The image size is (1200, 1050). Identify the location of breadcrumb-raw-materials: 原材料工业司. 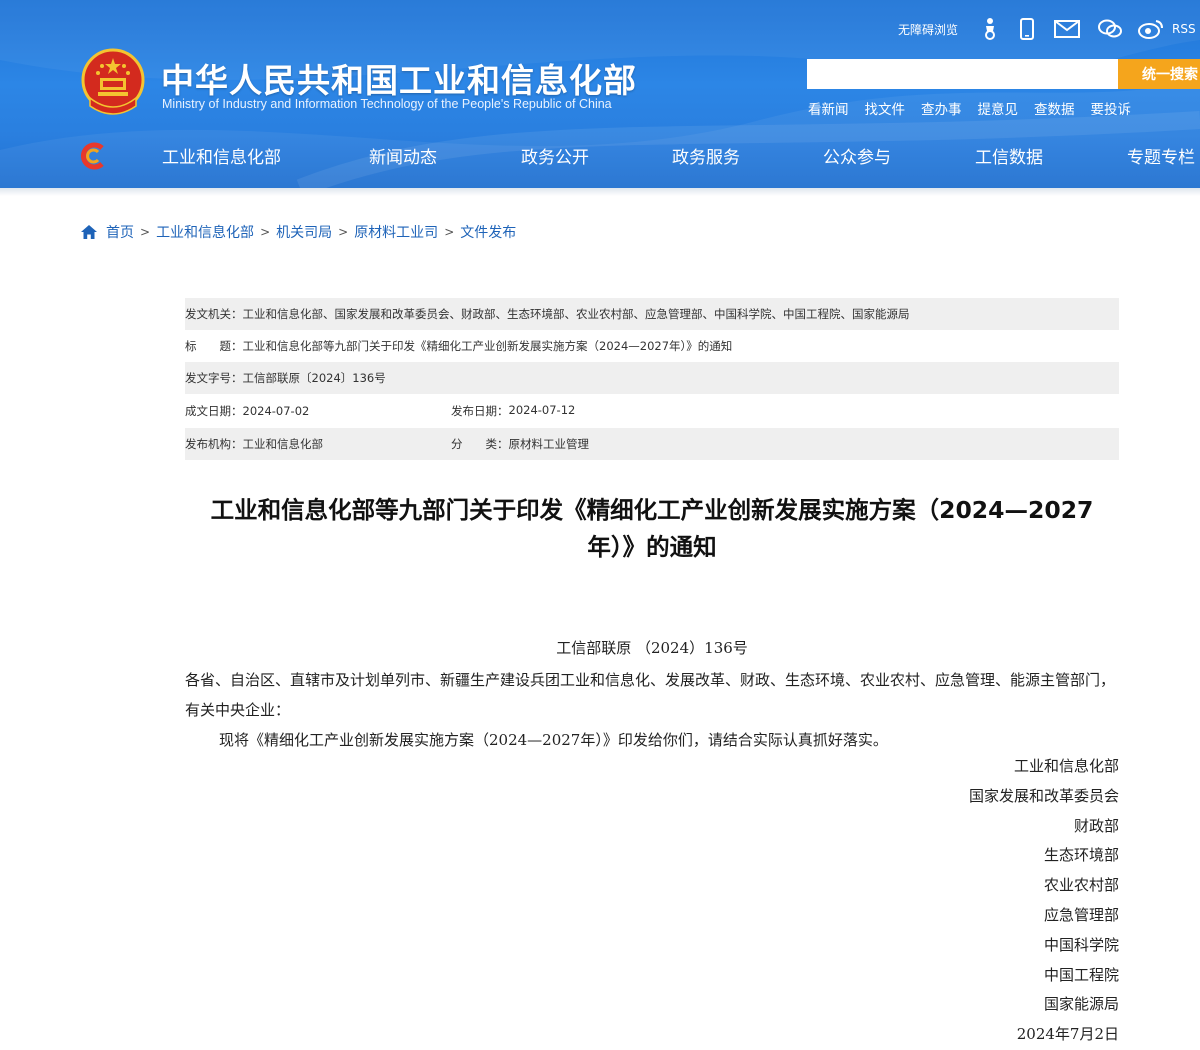
(396, 232).